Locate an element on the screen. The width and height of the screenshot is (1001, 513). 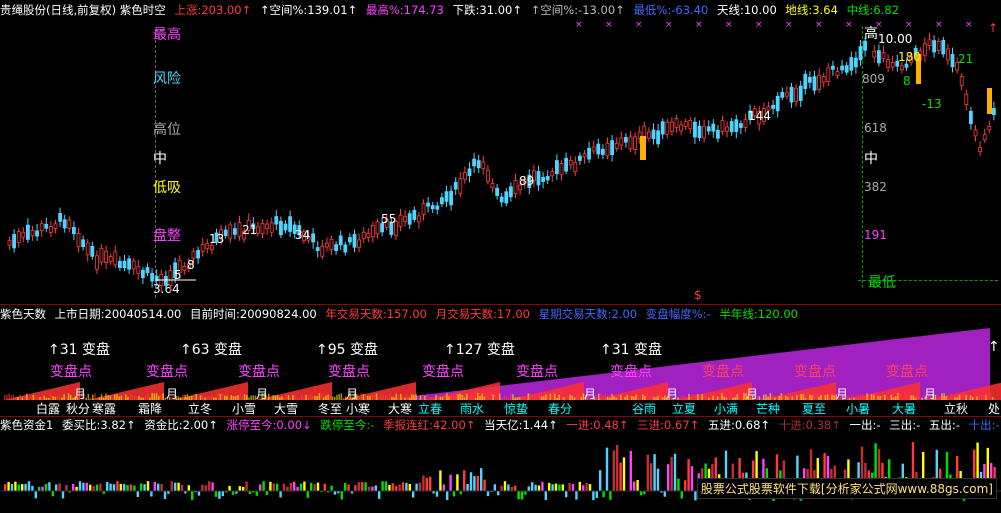
change-label: ↑ is located at coordinates (994, 347).